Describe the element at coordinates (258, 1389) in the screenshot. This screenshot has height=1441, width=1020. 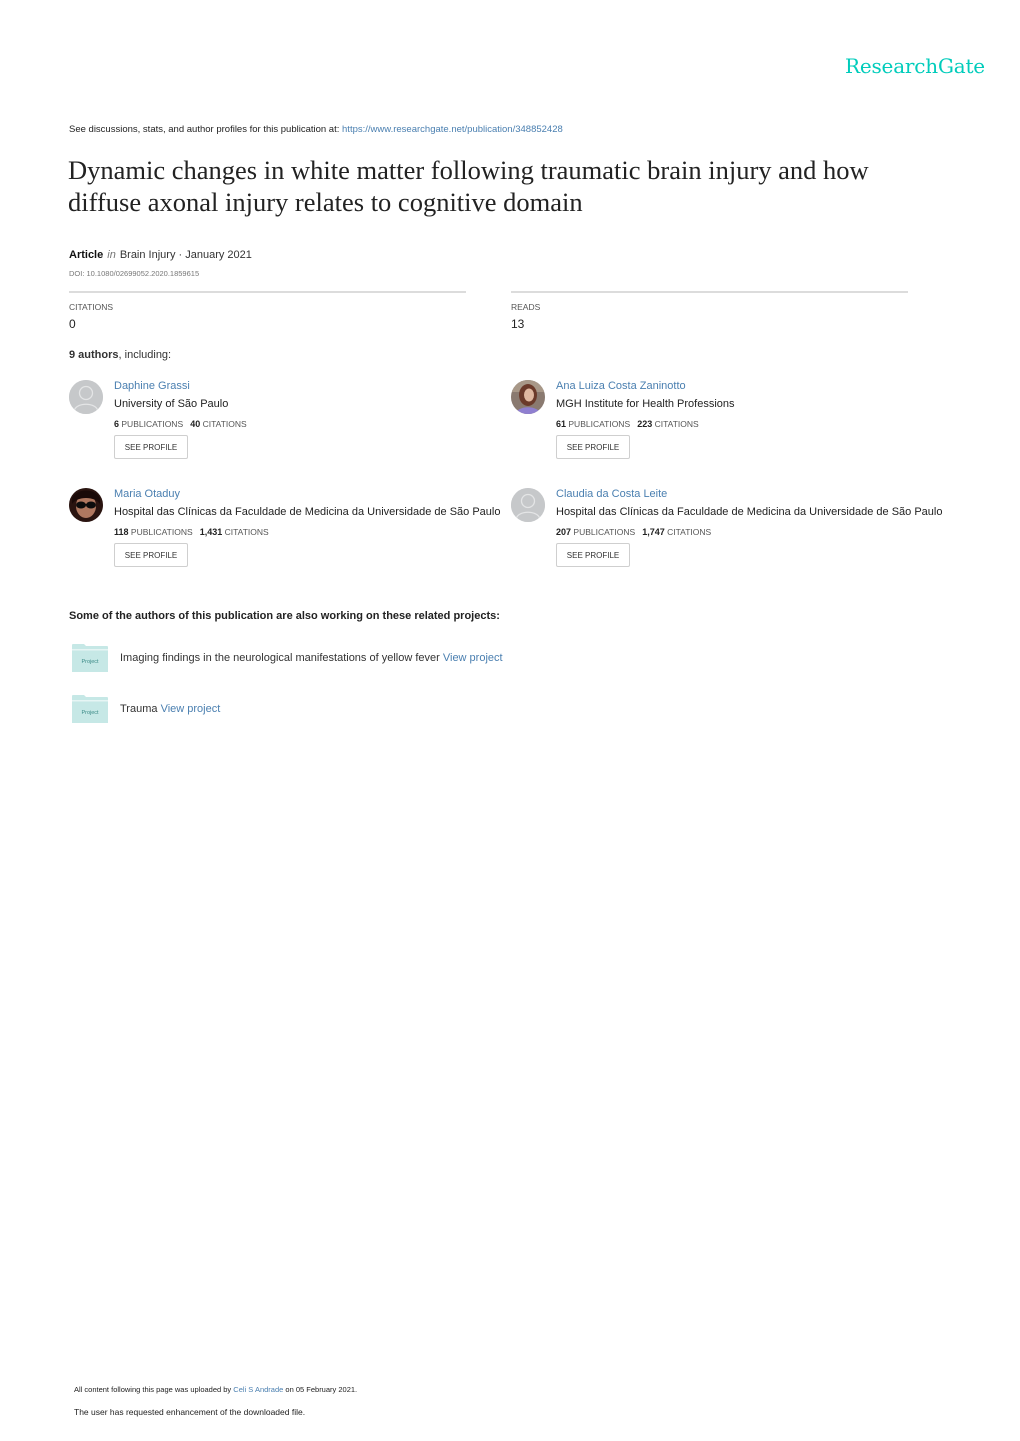
I see `uploader-link: Celi S Andrade` at that location.